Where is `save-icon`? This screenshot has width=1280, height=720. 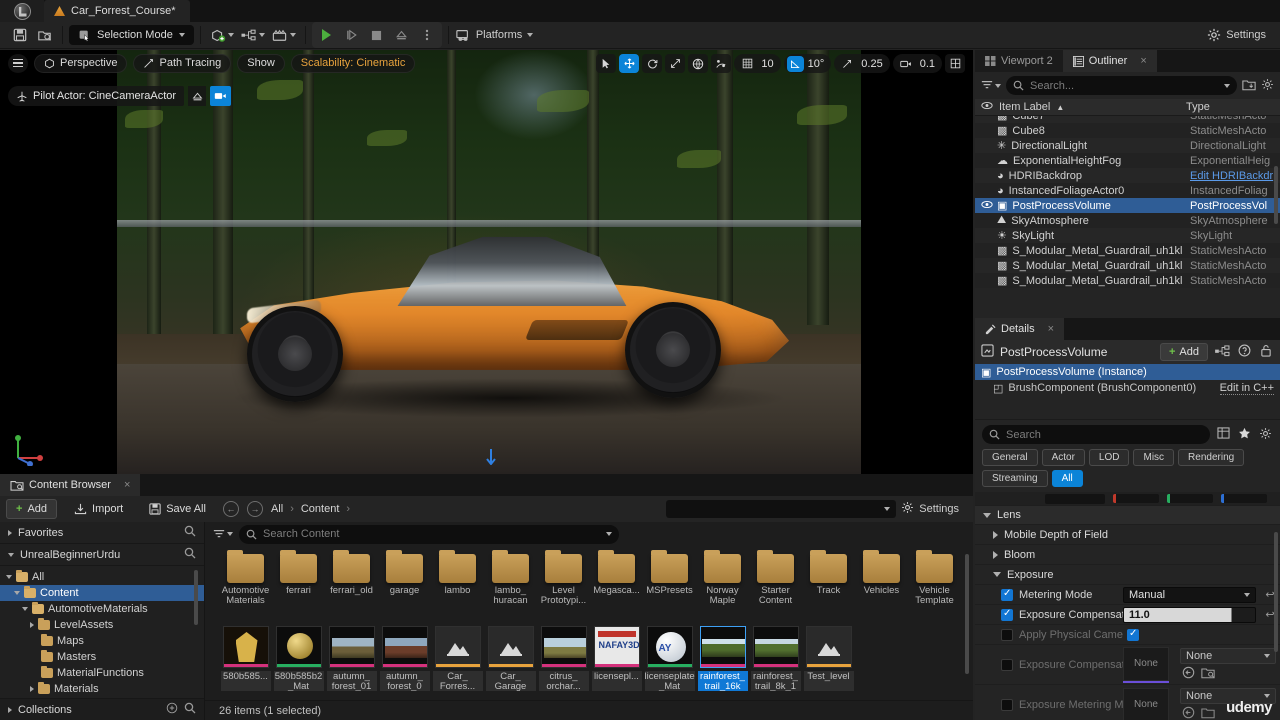
save-icon is located at coordinates (20, 35).